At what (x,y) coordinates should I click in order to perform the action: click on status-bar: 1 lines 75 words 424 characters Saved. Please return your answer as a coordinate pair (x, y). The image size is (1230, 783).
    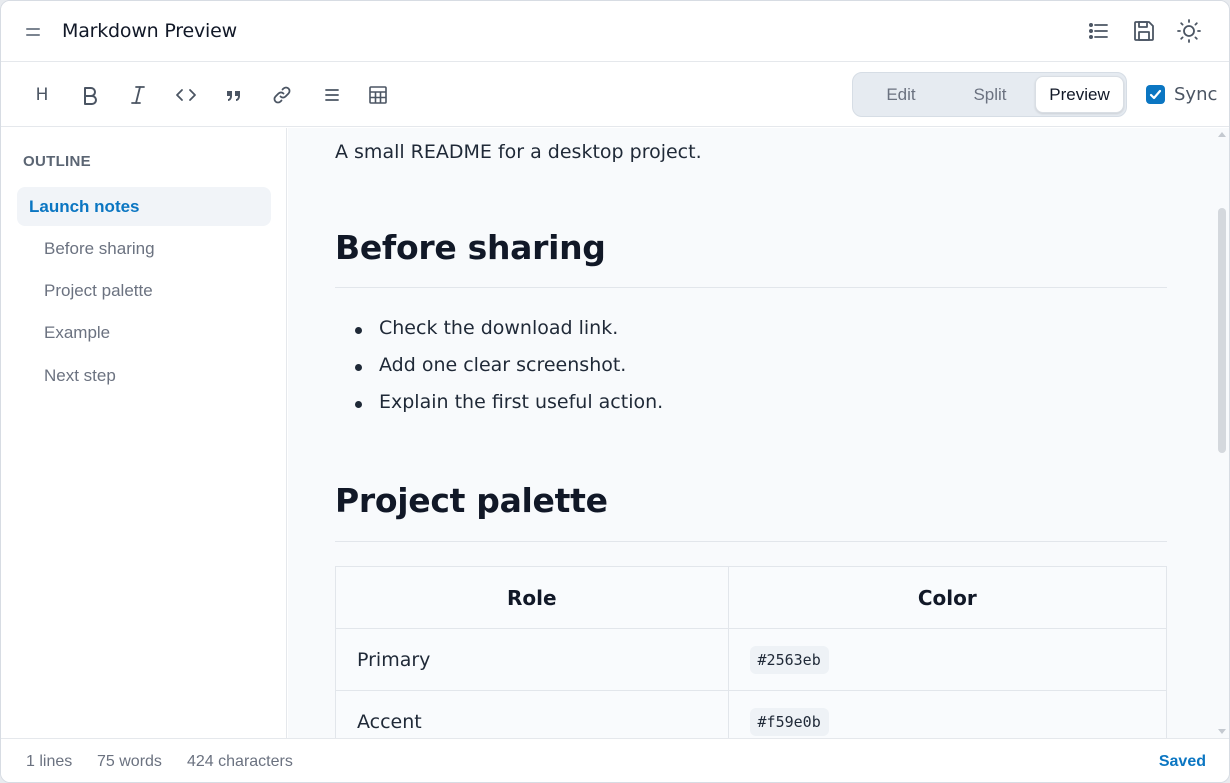
    Looking at the image, I should click on (615, 760).